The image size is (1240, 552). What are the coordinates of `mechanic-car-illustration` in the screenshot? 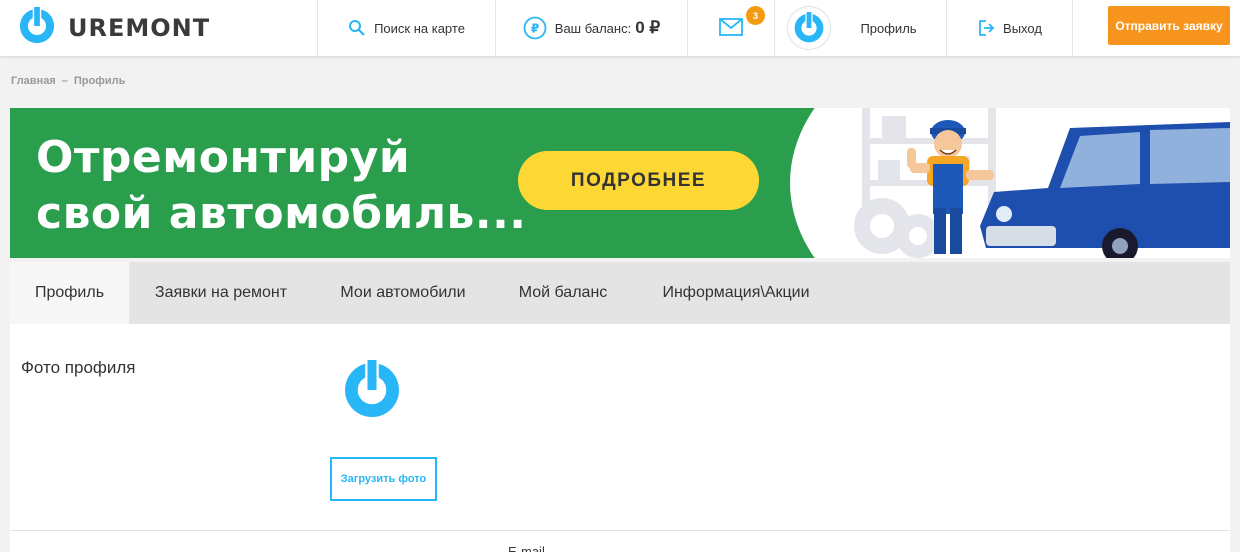 It's located at (1010, 183).